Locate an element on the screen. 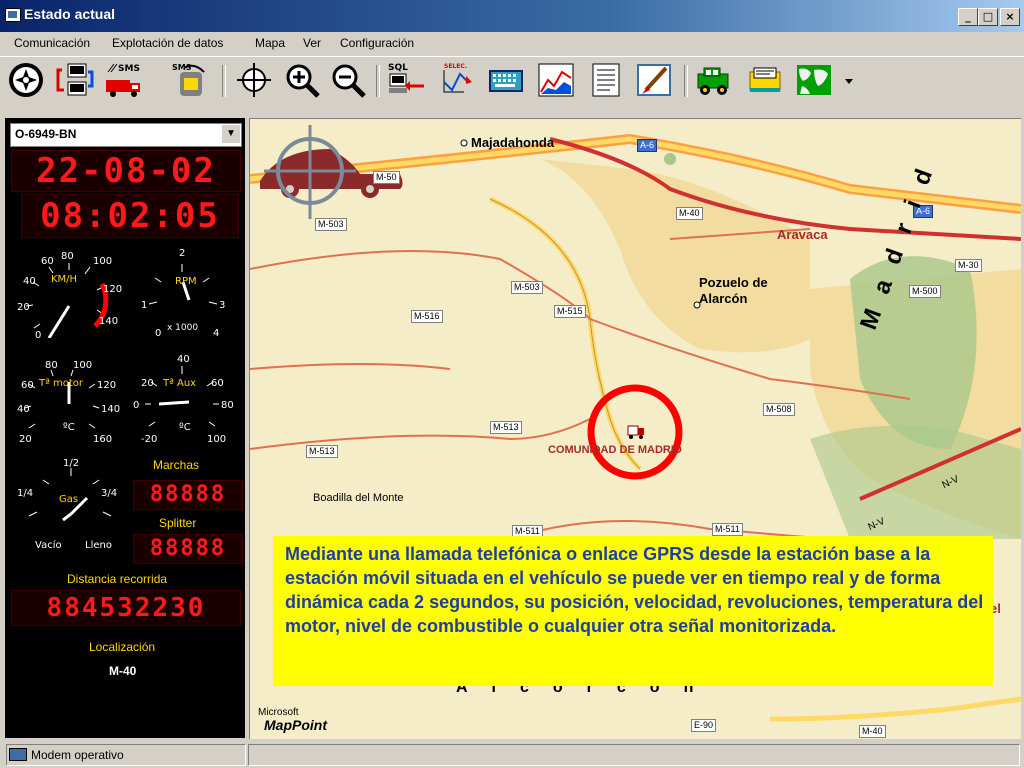 Image resolution: width=1024 pixels, height=768 pixels. status-bar: Modem operativo is located at coordinates (512, 755).